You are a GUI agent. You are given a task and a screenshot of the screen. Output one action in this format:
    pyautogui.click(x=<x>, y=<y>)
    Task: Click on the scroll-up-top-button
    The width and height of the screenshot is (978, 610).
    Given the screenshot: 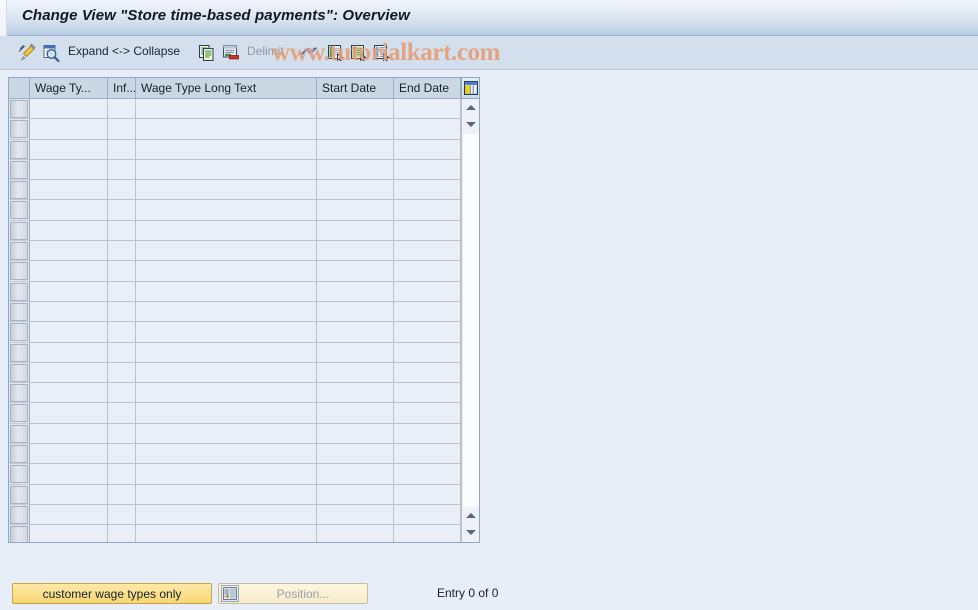 What is the action you would take?
    pyautogui.click(x=471, y=107)
    